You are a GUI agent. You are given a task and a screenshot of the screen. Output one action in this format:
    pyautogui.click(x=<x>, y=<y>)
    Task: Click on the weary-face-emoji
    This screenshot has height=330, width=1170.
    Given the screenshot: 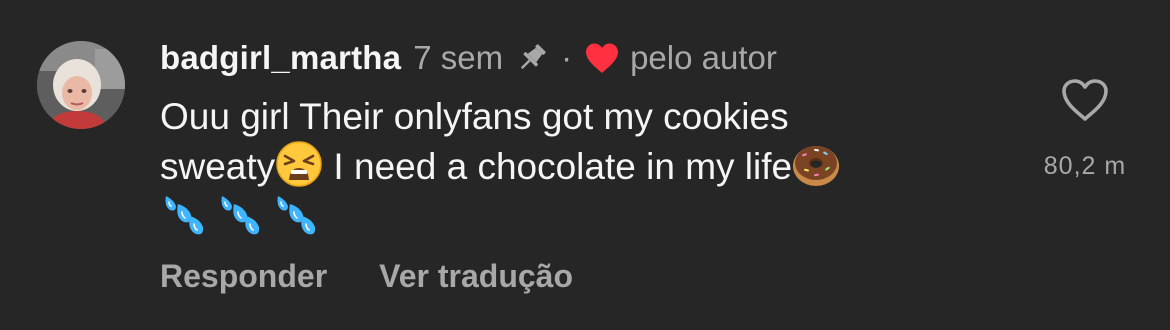 What is the action you would take?
    pyautogui.click(x=299, y=164)
    